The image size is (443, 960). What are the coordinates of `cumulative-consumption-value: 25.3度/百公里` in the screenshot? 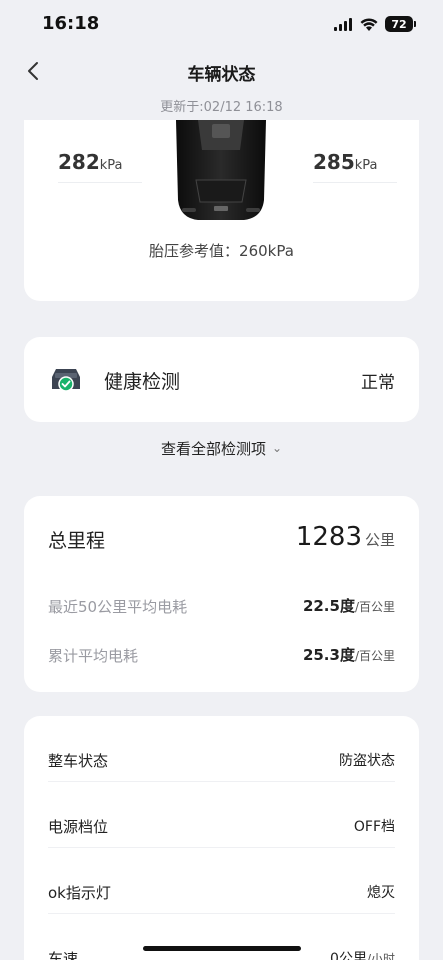 It's located at (349, 654).